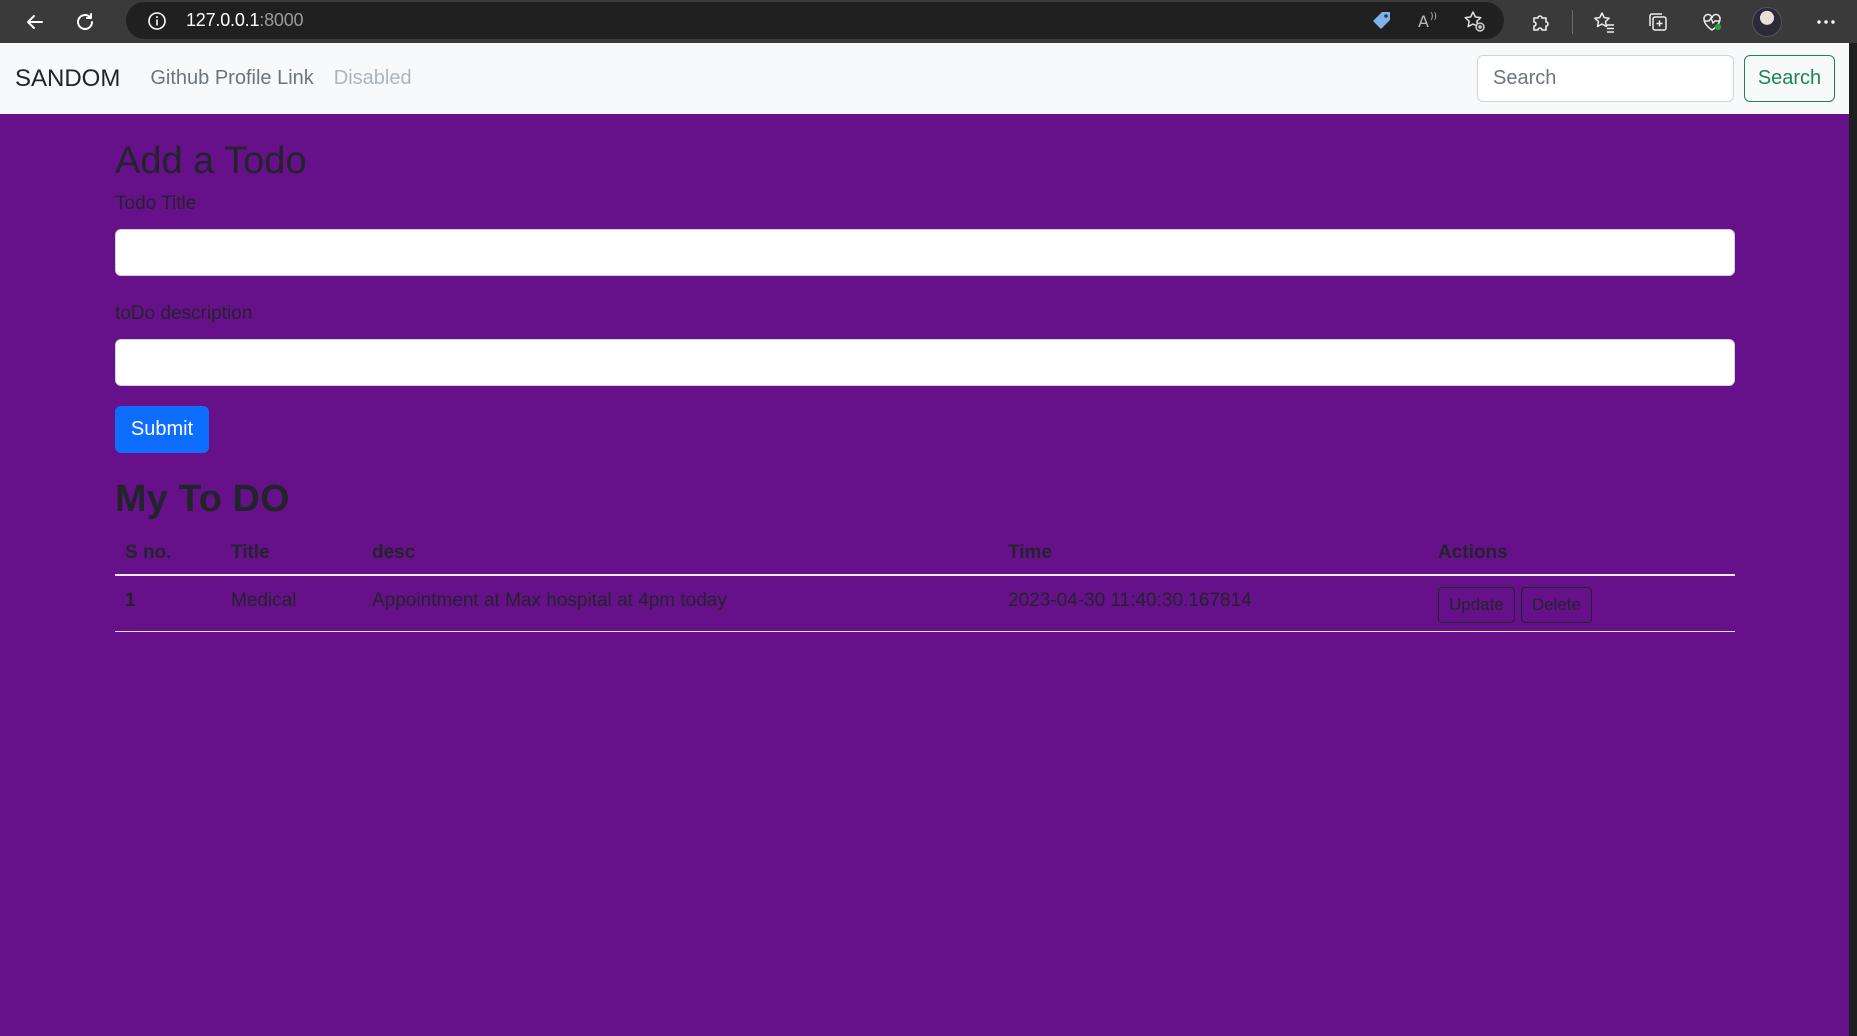  I want to click on column-header-actions: Actions, so click(1581, 559).